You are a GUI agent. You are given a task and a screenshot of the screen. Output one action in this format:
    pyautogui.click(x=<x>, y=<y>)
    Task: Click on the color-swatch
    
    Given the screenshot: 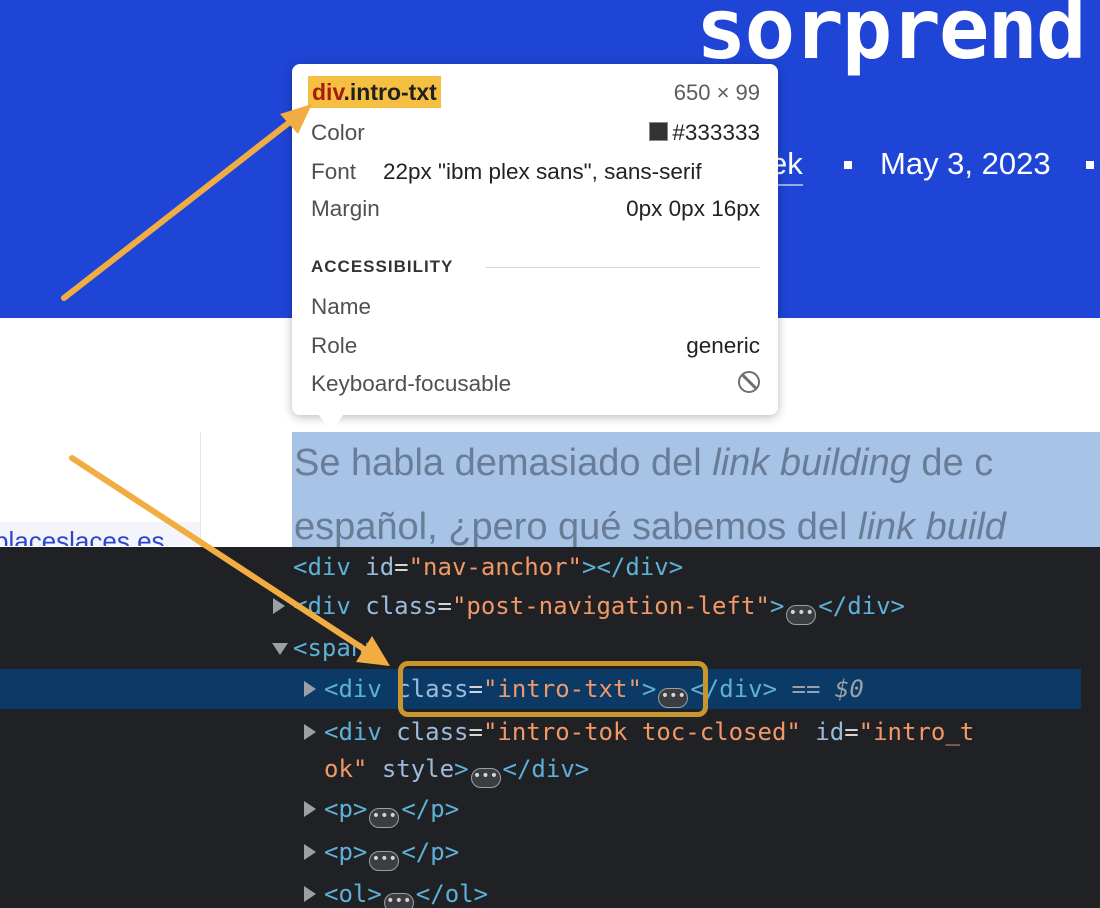 What is the action you would take?
    pyautogui.click(x=659, y=131)
    